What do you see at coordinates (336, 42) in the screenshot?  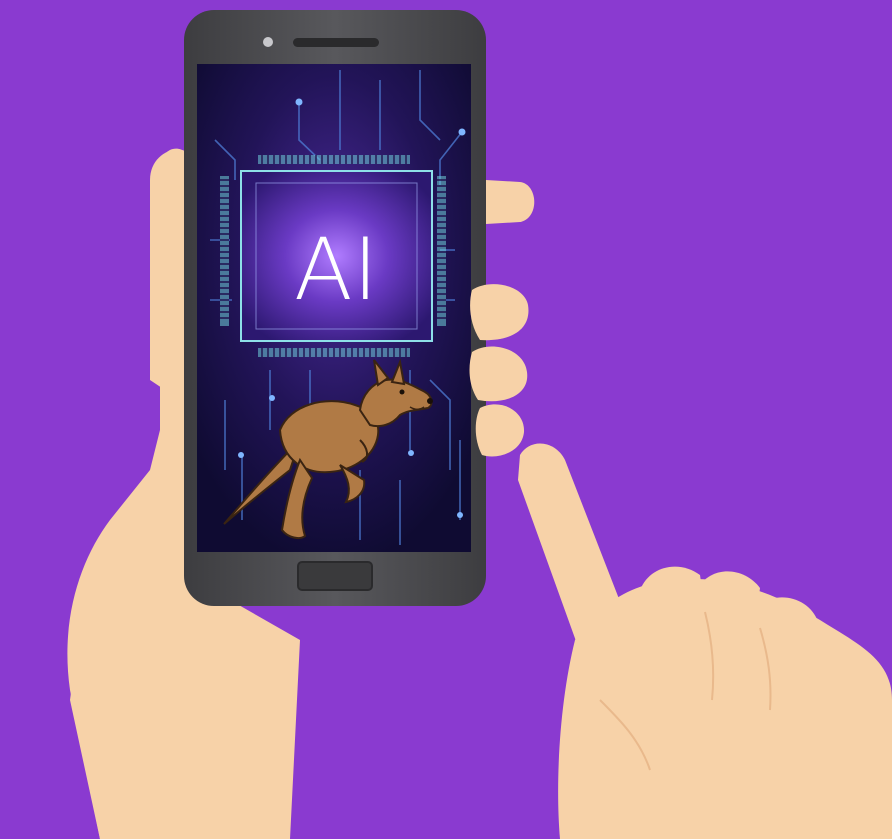 I see `speaker-icon` at bounding box center [336, 42].